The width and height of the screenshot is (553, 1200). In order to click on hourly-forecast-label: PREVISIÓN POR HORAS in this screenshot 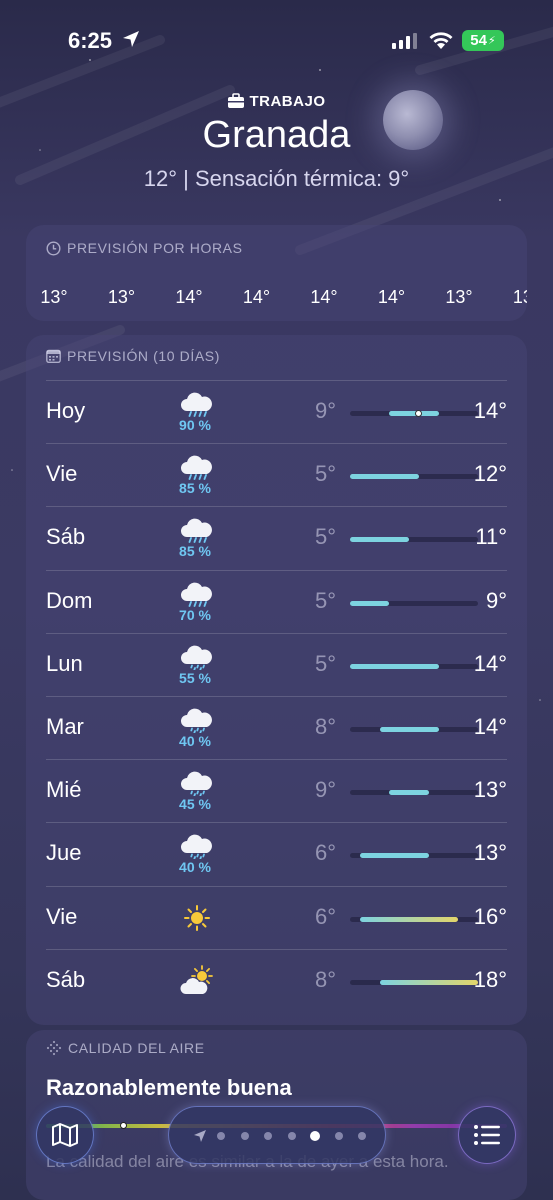, I will do `click(155, 248)`.